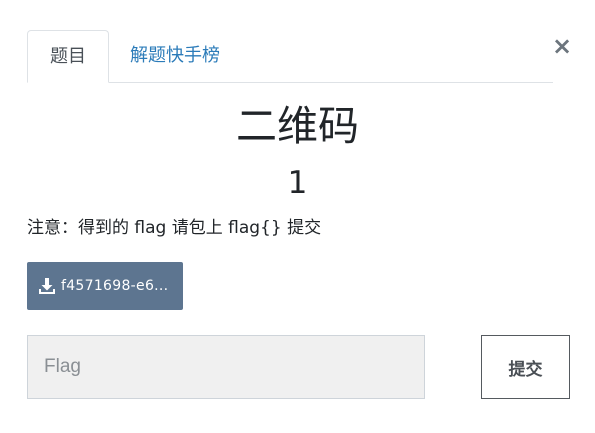 Image resolution: width=595 pixels, height=433 pixels. I want to click on close-icon: ×, so click(562, 46).